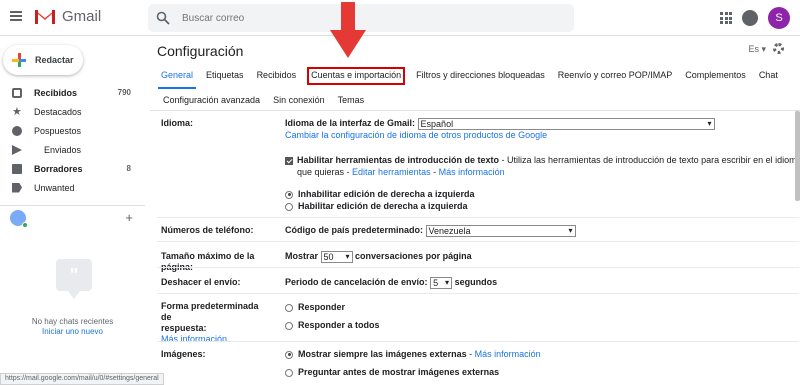  What do you see at coordinates (615, 77) in the screenshot?
I see `tab-reenvio: Reenvío y correo POP/IMAP` at bounding box center [615, 77].